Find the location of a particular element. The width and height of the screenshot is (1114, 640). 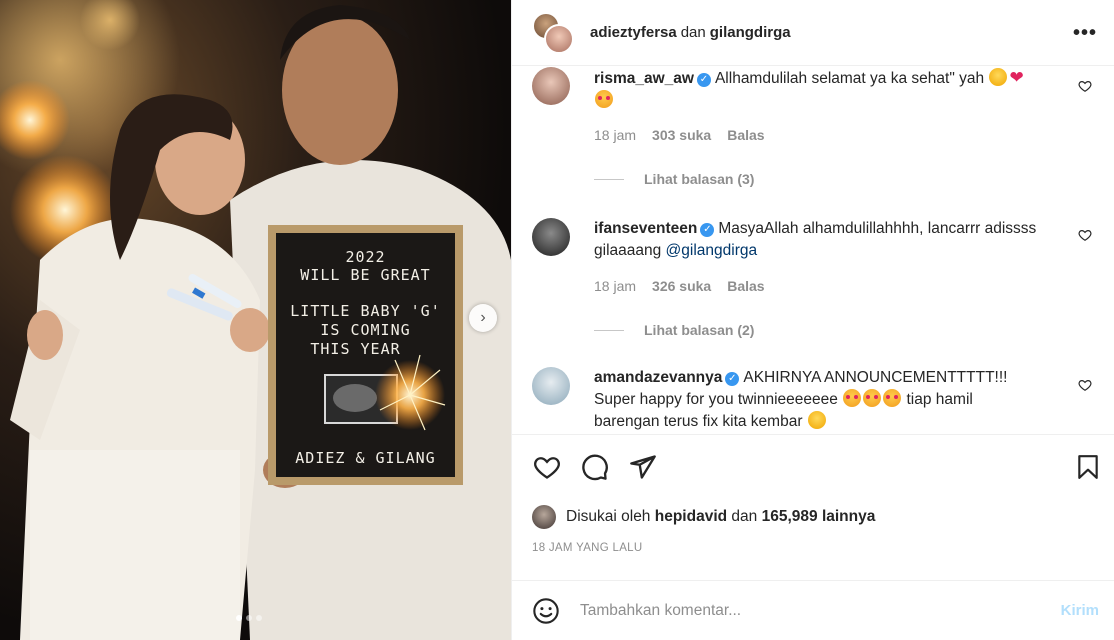

action-icons is located at coordinates (595, 467).